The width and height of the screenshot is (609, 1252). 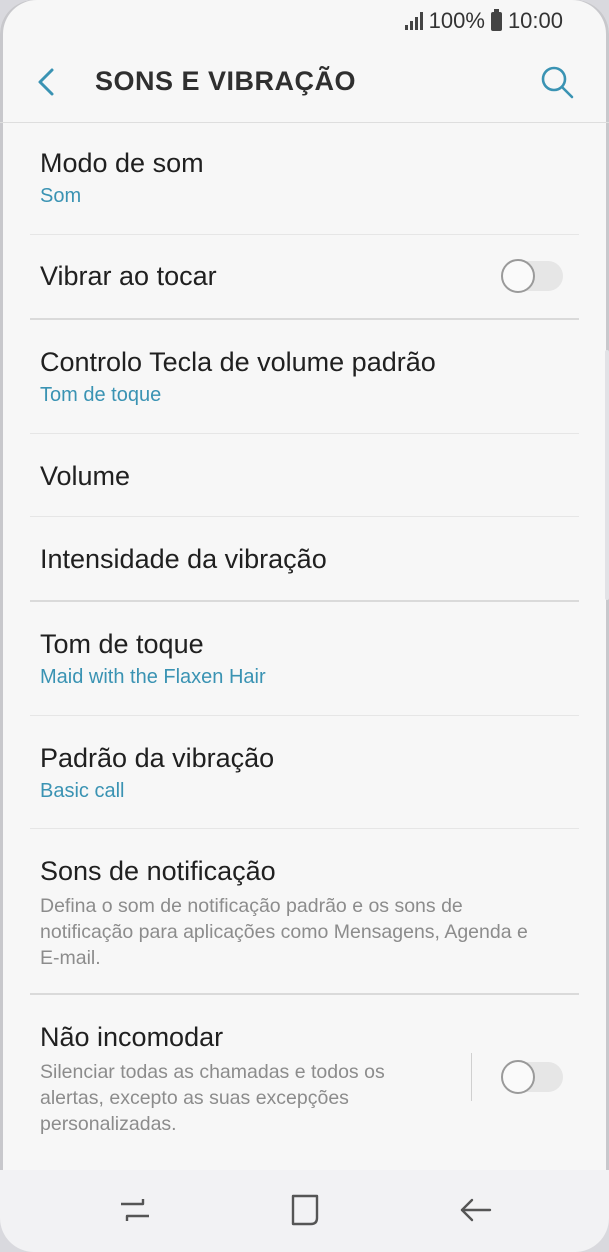 I want to click on back-arrow-icon, so click(x=46, y=82).